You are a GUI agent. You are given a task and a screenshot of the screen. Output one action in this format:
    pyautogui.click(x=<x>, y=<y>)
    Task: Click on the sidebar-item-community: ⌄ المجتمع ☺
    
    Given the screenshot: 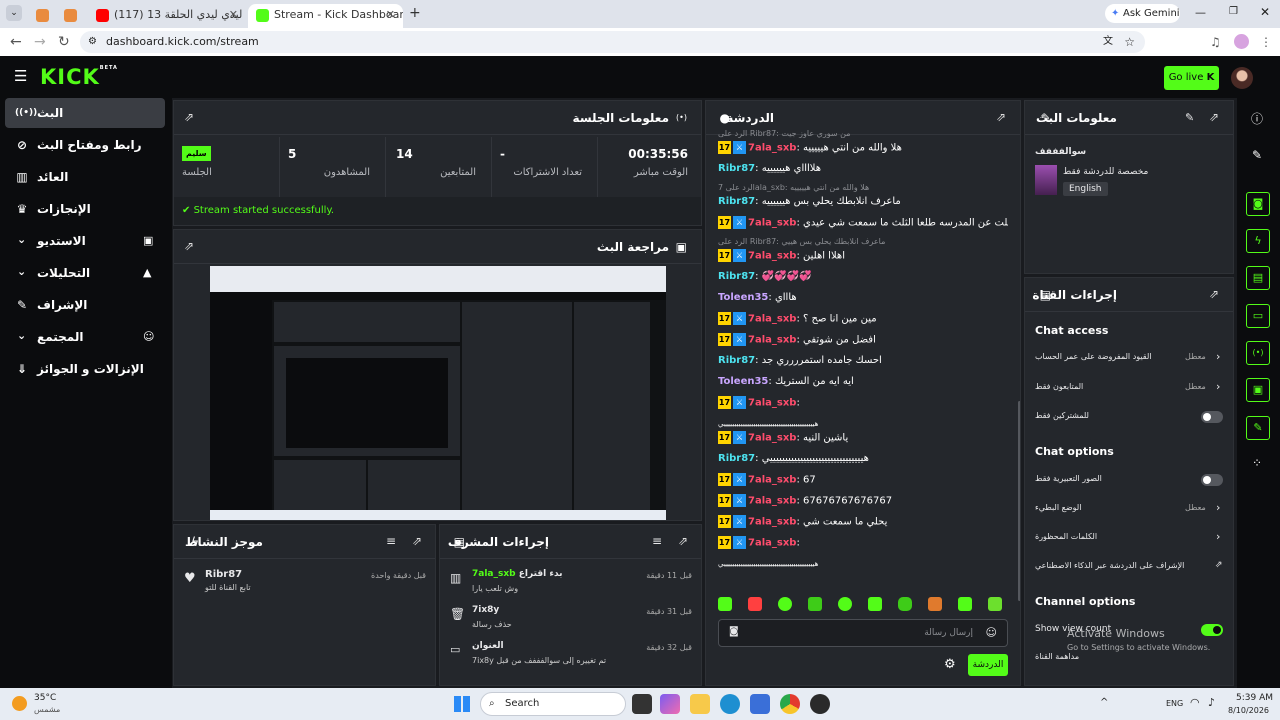 What is the action you would take?
    pyautogui.click(x=85, y=337)
    